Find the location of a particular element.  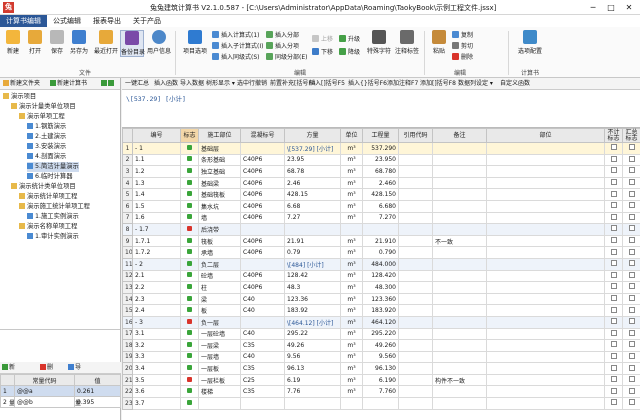

part-cell: 一层栏板 is located at coordinates (219, 380).